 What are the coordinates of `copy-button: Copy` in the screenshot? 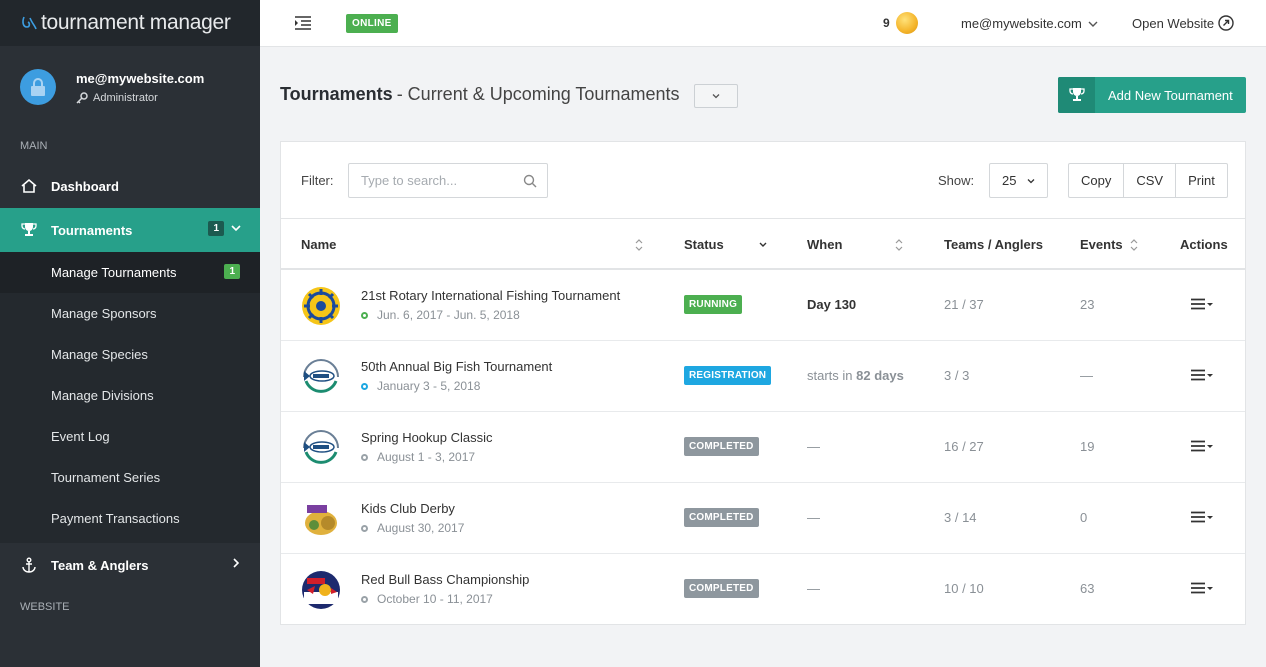 It's located at (1097, 180).